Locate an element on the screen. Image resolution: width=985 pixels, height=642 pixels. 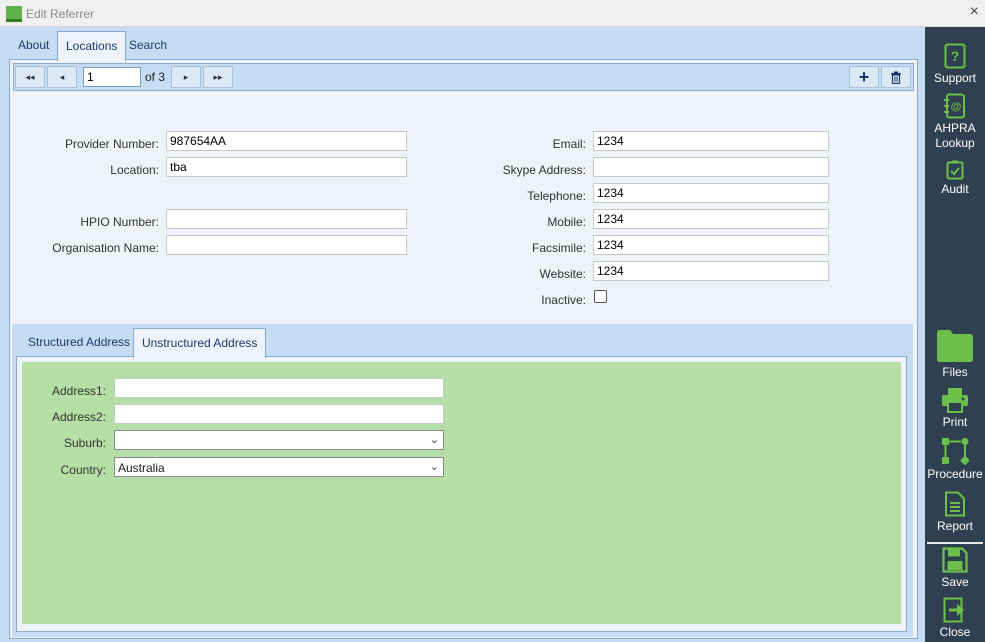
add-record-button: + is located at coordinates (864, 77).